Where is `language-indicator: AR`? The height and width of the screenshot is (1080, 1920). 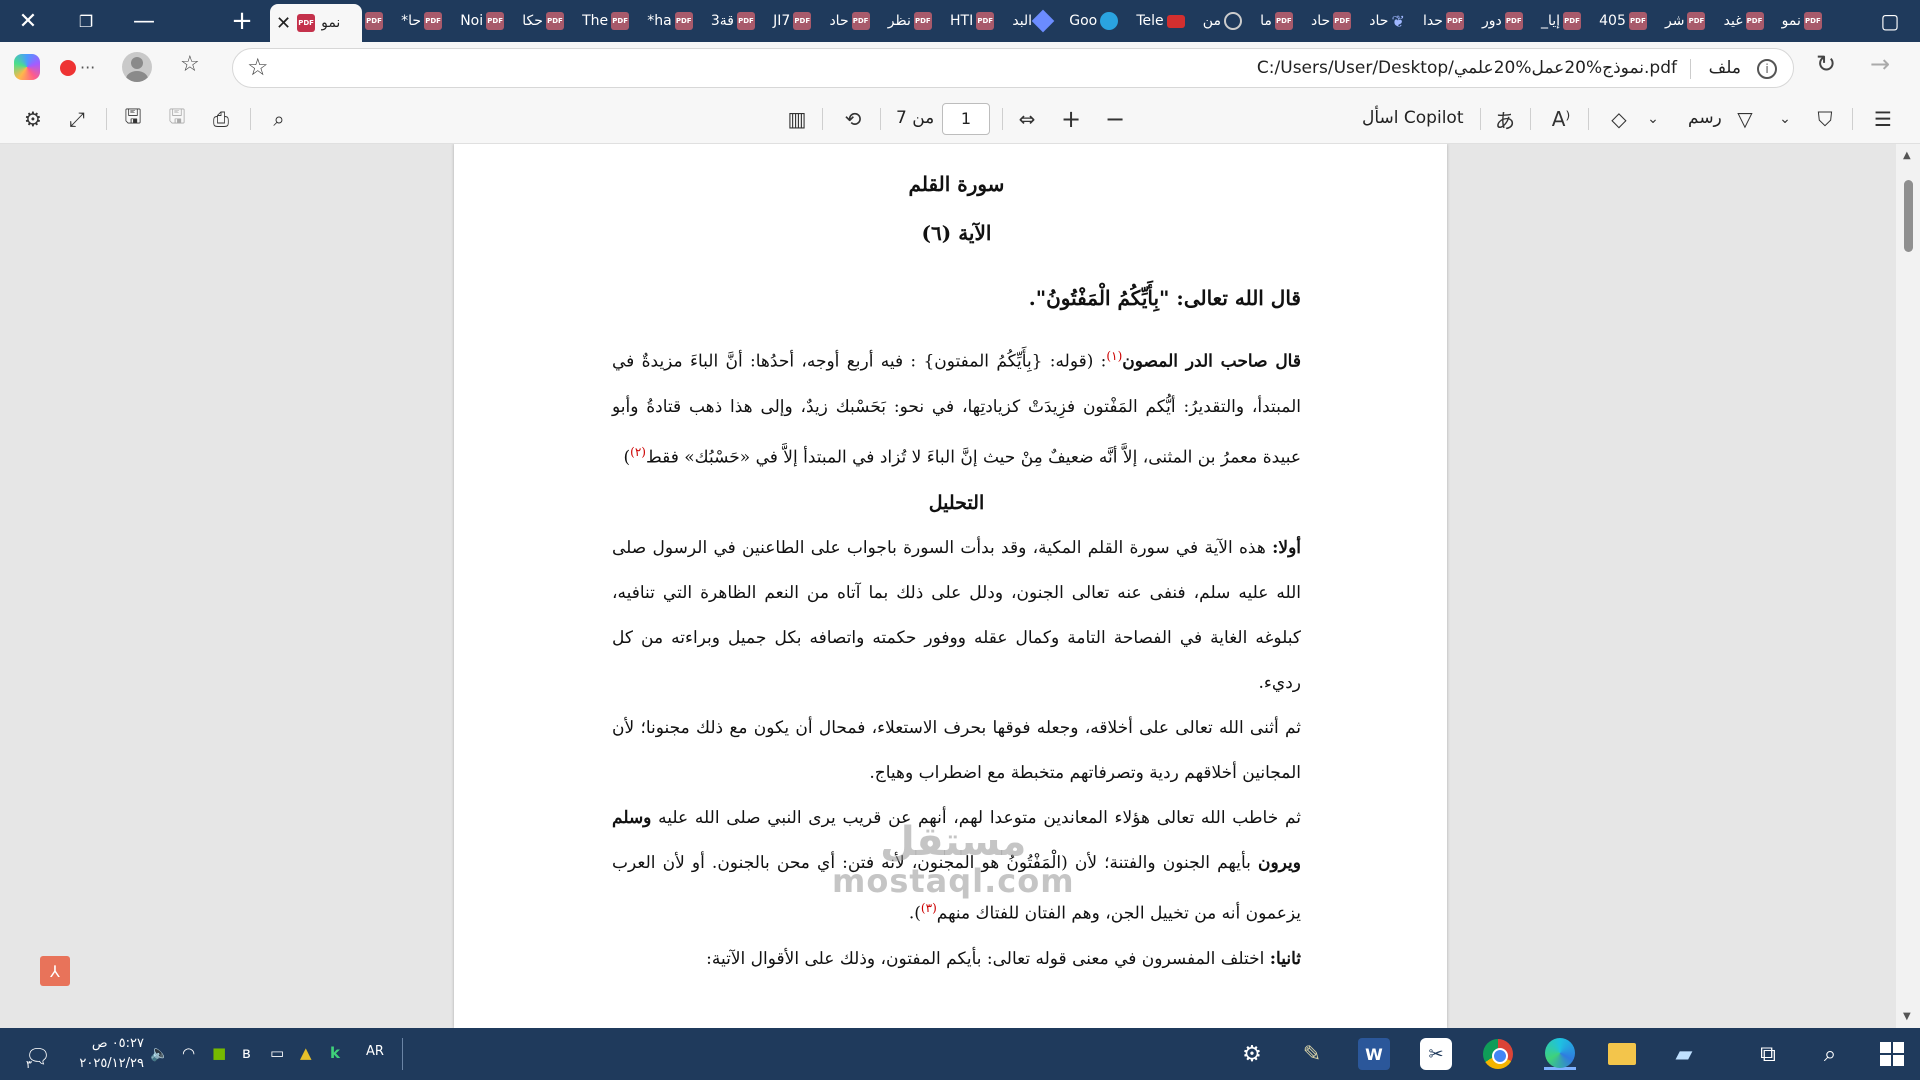
language-indicator: AR is located at coordinates (375, 1051).